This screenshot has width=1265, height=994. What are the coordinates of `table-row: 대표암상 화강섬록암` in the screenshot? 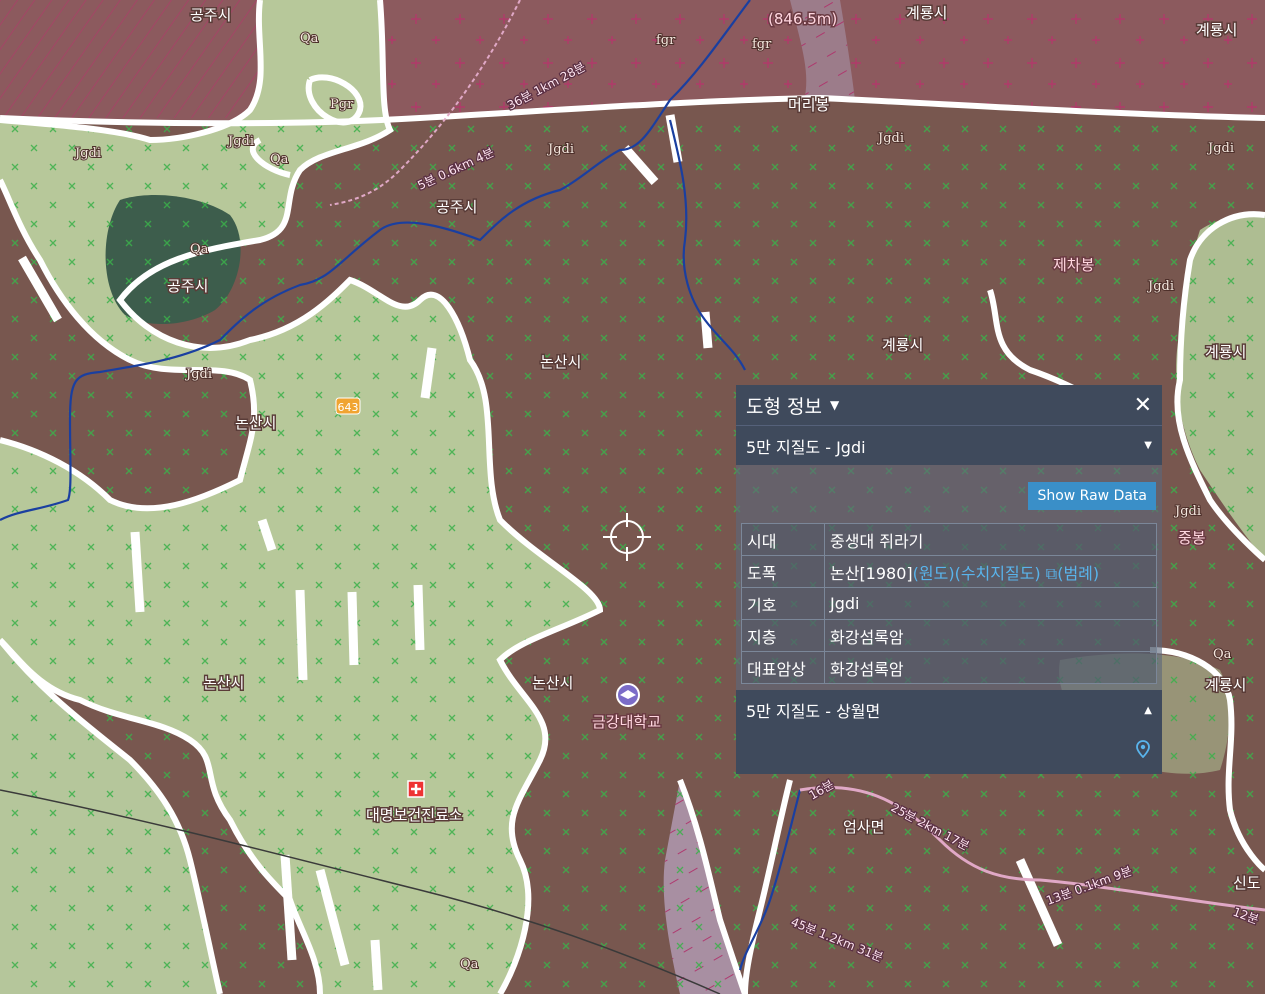 It's located at (949, 667).